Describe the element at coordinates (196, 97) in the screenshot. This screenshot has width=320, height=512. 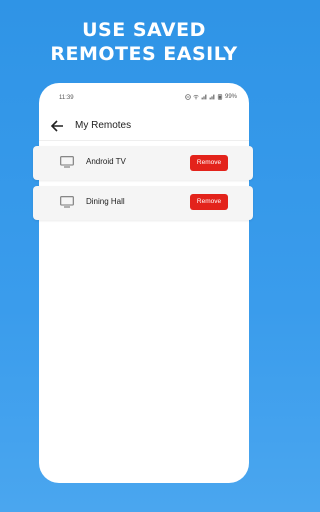
I see `wifi-icon` at that location.